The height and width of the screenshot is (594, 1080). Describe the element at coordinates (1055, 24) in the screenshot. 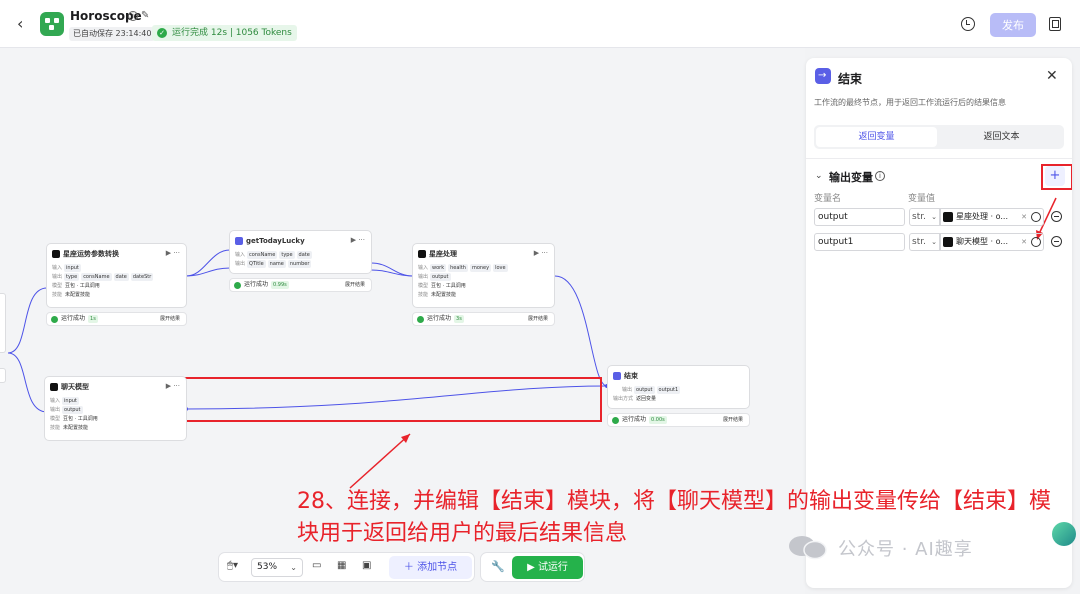

I see `copy-icon` at that location.